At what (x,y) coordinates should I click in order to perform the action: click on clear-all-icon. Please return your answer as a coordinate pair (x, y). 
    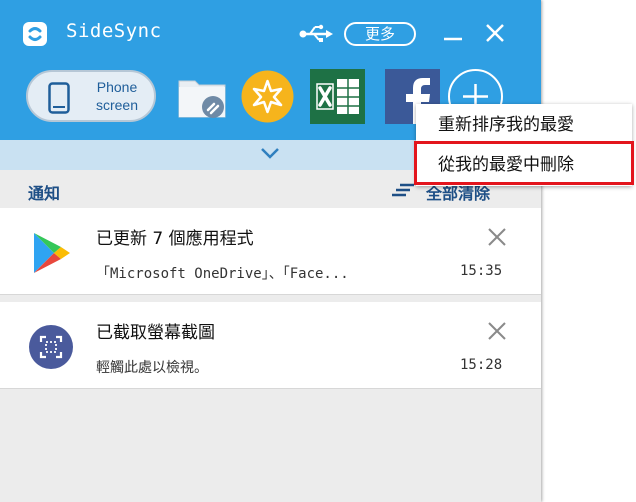
    Looking at the image, I should click on (403, 190).